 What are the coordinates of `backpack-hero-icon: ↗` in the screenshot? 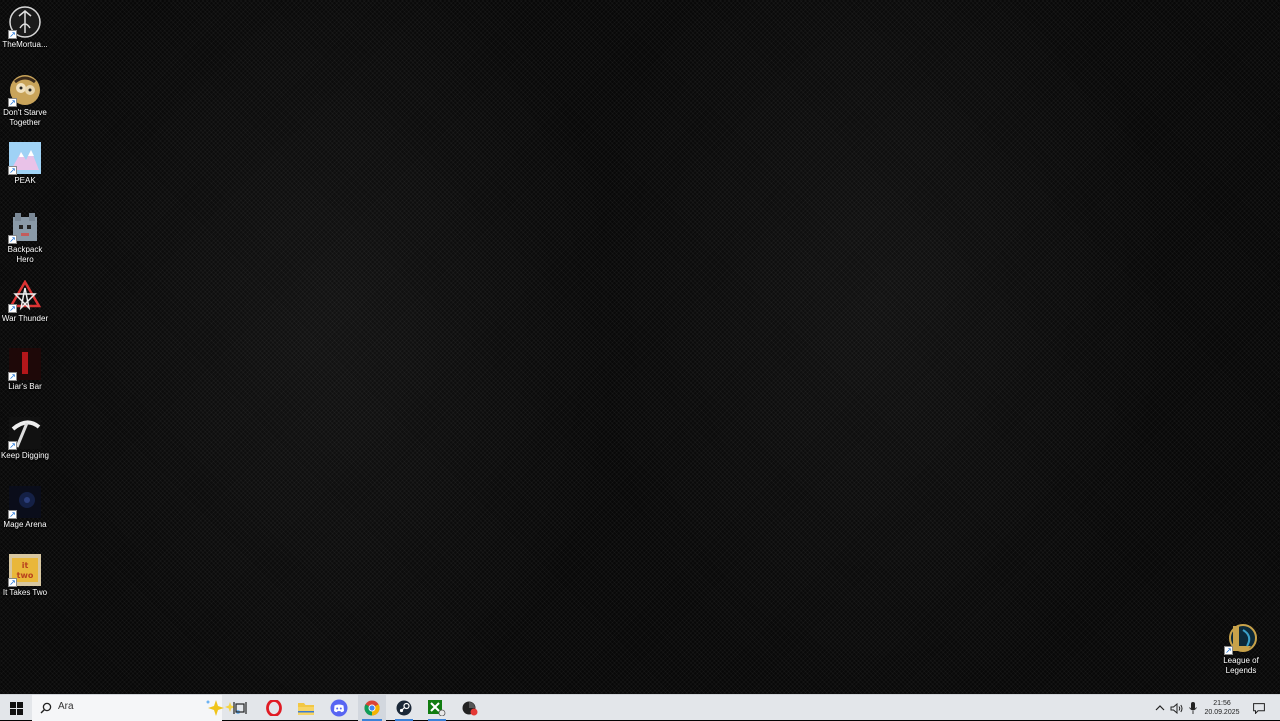 It's located at (24, 227).